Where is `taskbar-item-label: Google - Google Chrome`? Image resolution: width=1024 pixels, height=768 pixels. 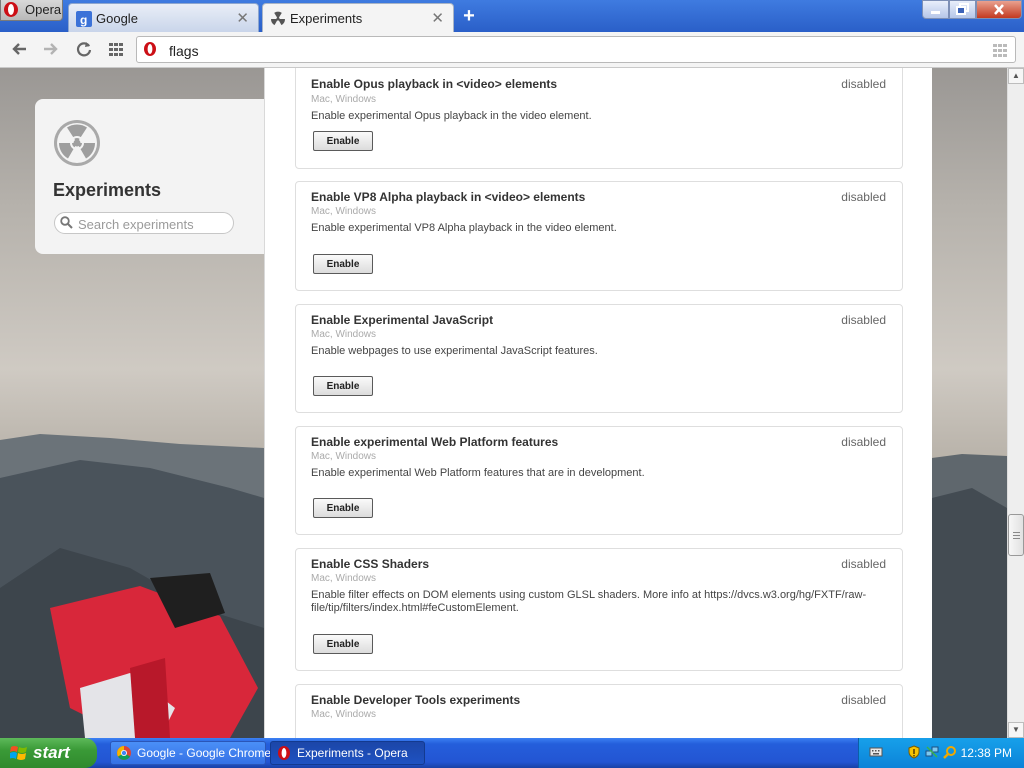
taskbar-item-label: Google - Google Chrome is located at coordinates (204, 753).